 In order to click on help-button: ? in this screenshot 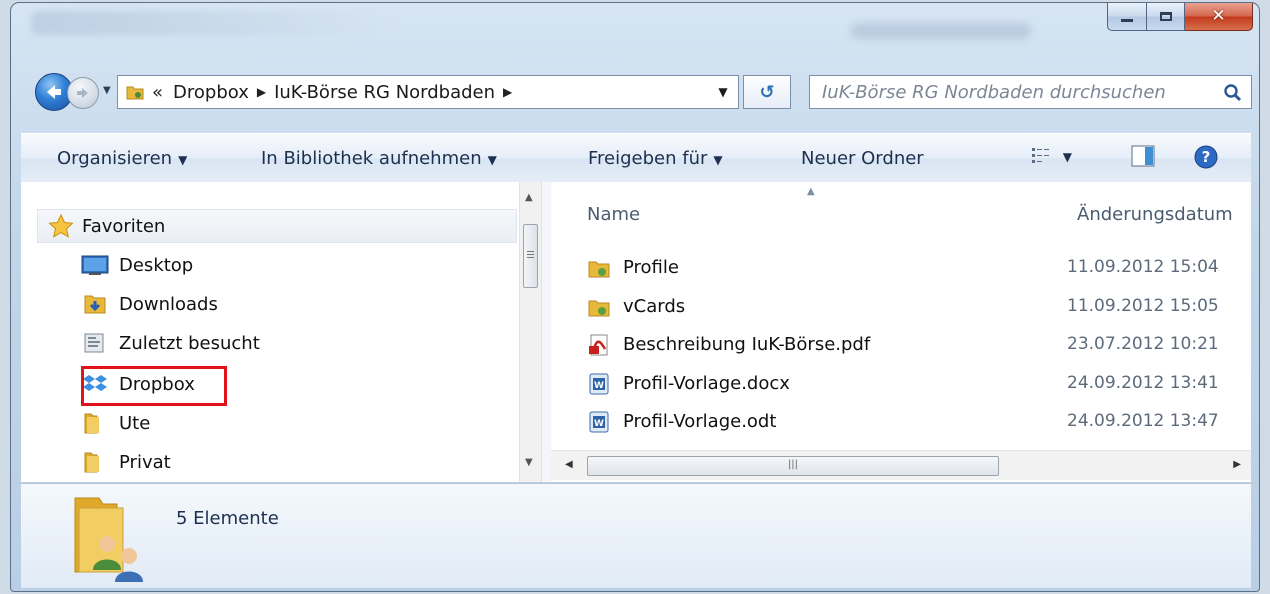, I will do `click(1206, 159)`.